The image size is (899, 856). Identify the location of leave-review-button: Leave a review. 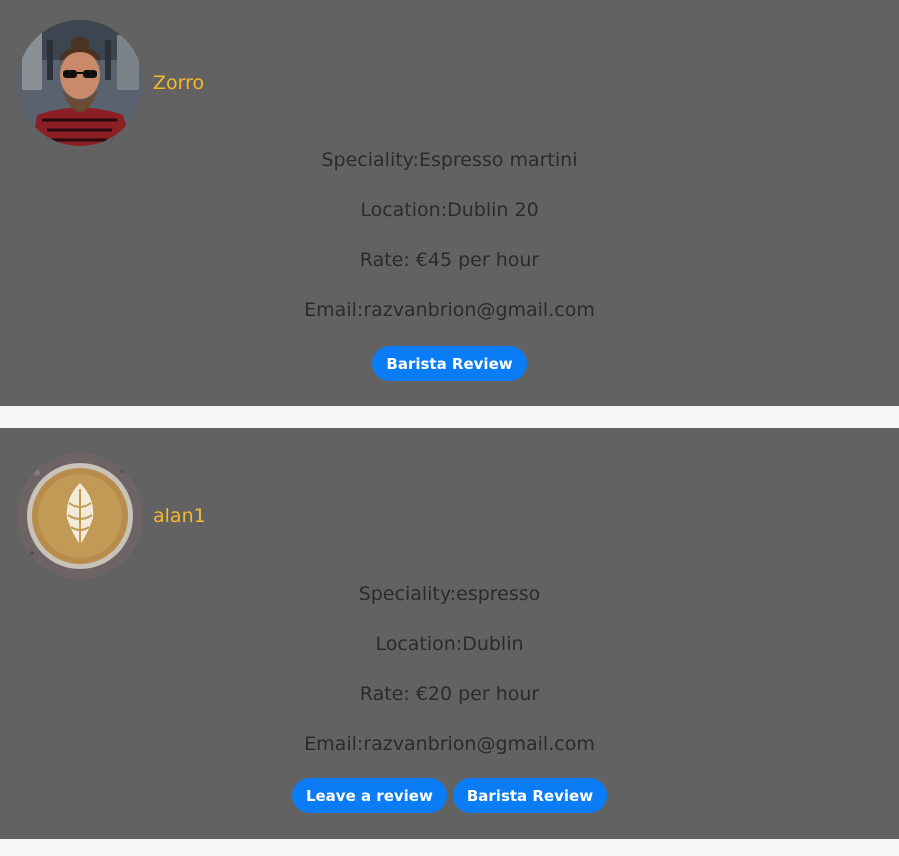
(369, 795).